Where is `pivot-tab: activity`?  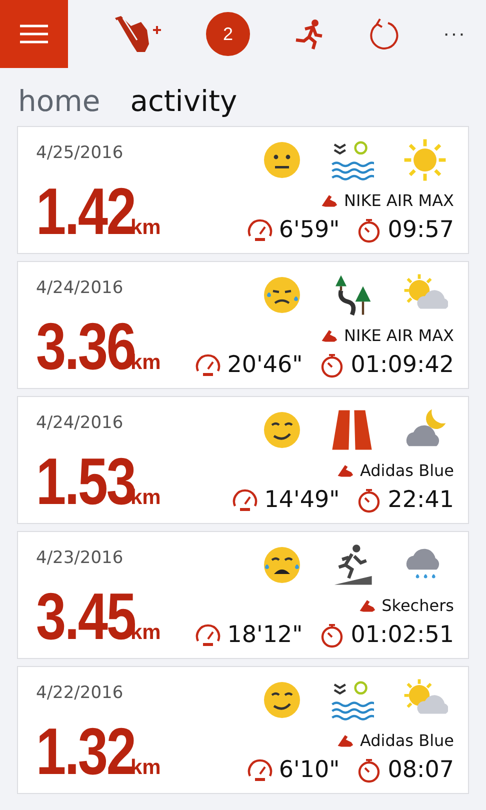 pivot-tab: activity is located at coordinates (184, 101).